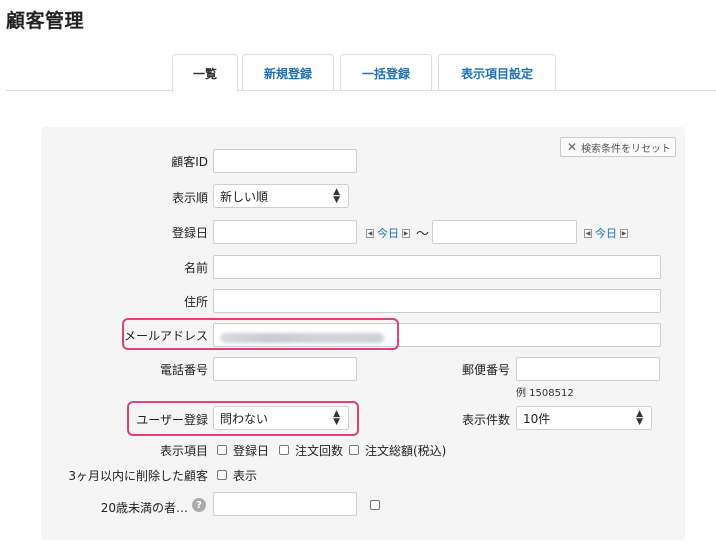  Describe the element at coordinates (195, 302) in the screenshot. I see `address-label: 住所` at that location.